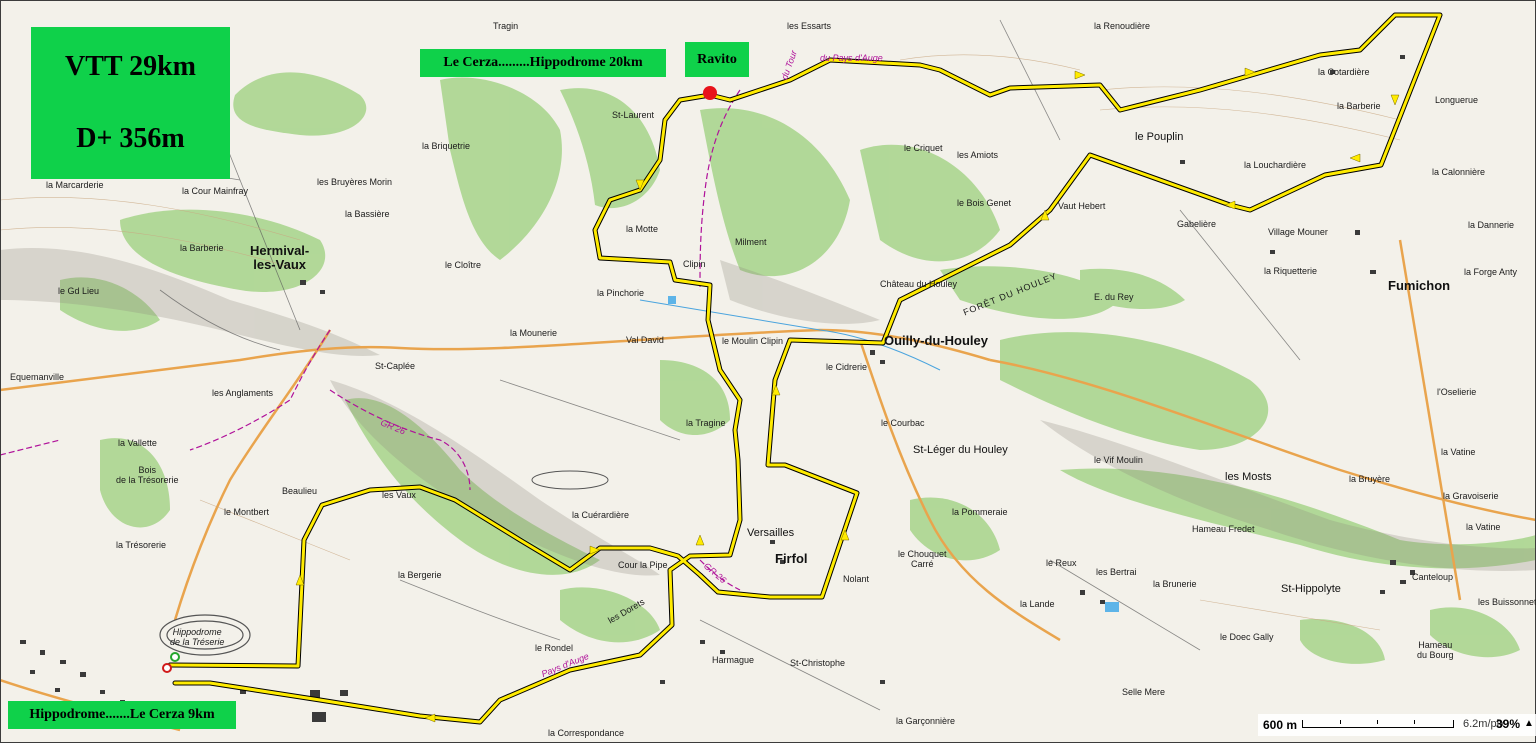 This screenshot has height=743, width=1536. Describe the element at coordinates (243, 393) in the screenshot. I see `place-les-anglaments: les Anglaments` at that location.